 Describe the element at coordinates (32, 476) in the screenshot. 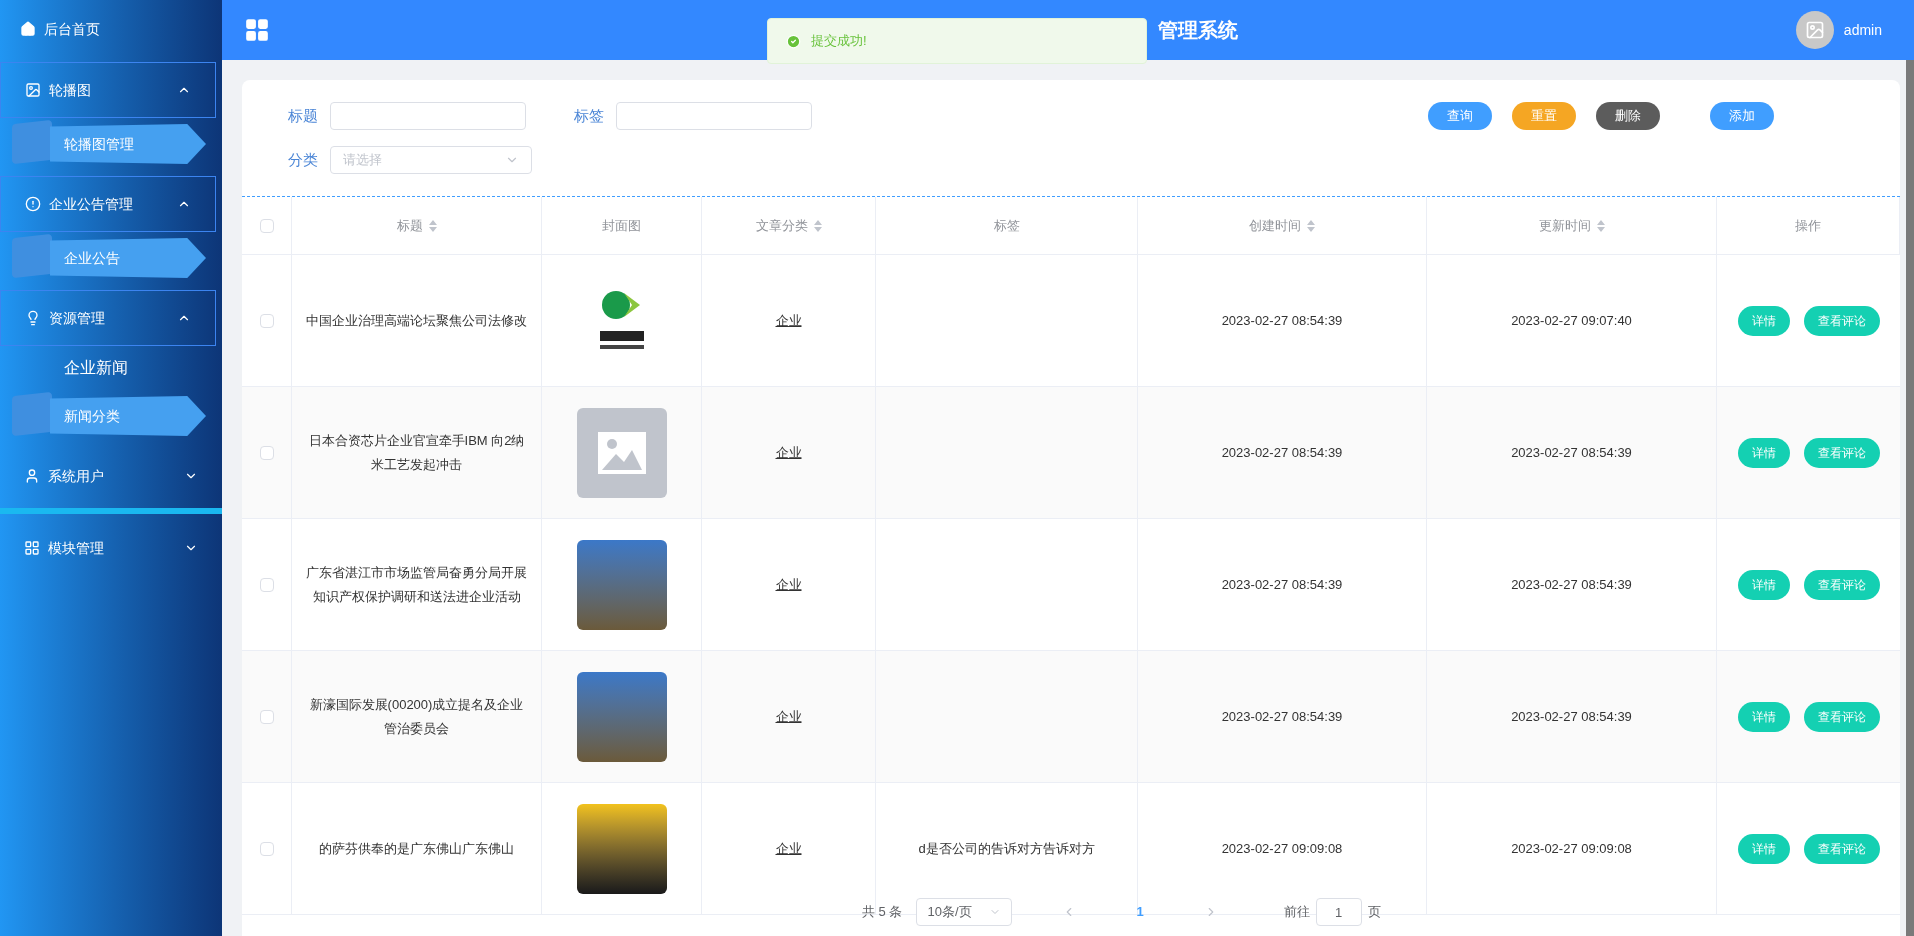

I see `person-icon` at that location.